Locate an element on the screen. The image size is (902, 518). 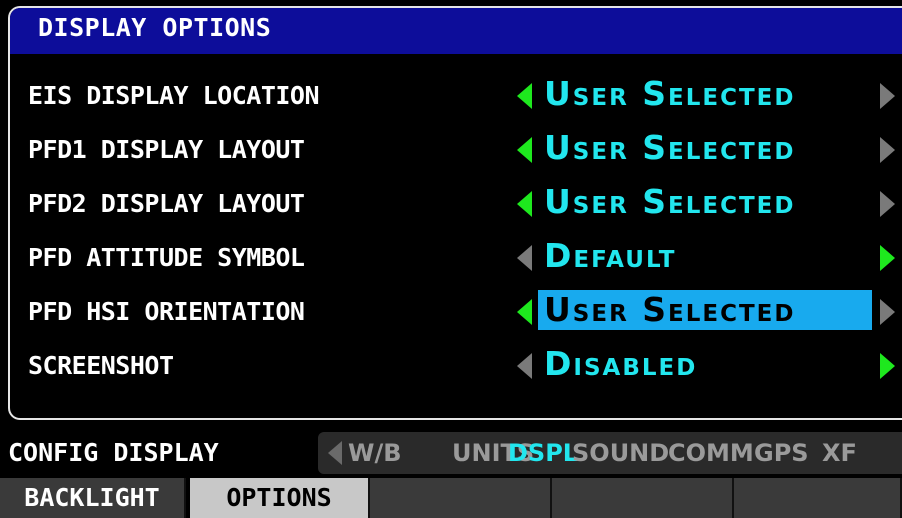
page-tab: DSPL is located at coordinates (543, 453).